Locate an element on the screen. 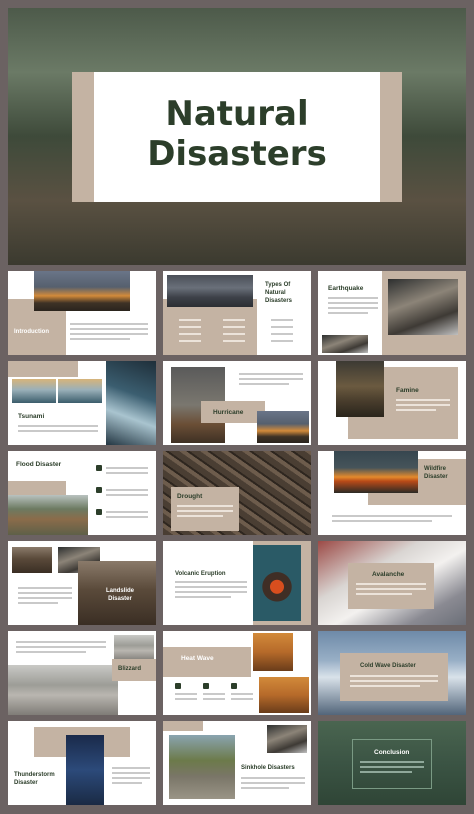  slide-flood: Flood Disaster is located at coordinates (82, 493).